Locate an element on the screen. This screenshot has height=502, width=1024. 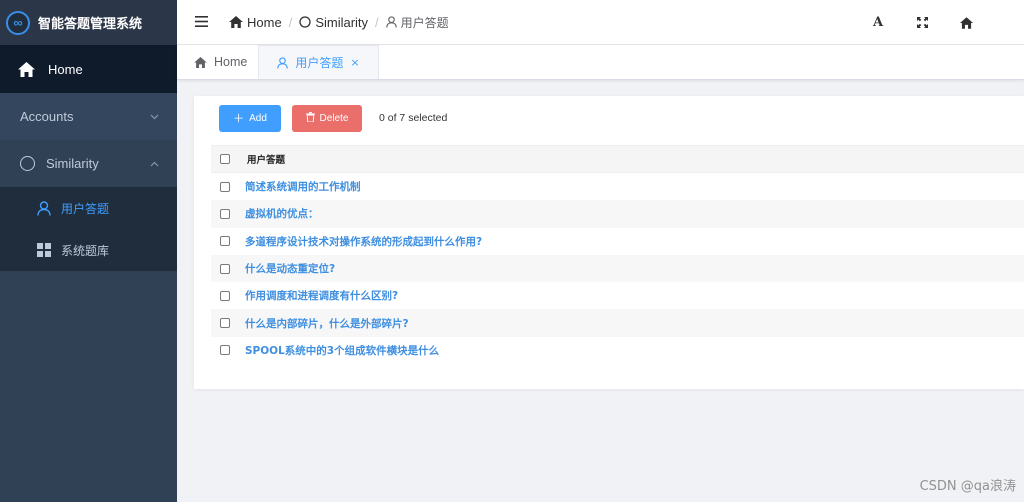
row-link: 虚拟机的优点： is located at coordinates (282, 213).